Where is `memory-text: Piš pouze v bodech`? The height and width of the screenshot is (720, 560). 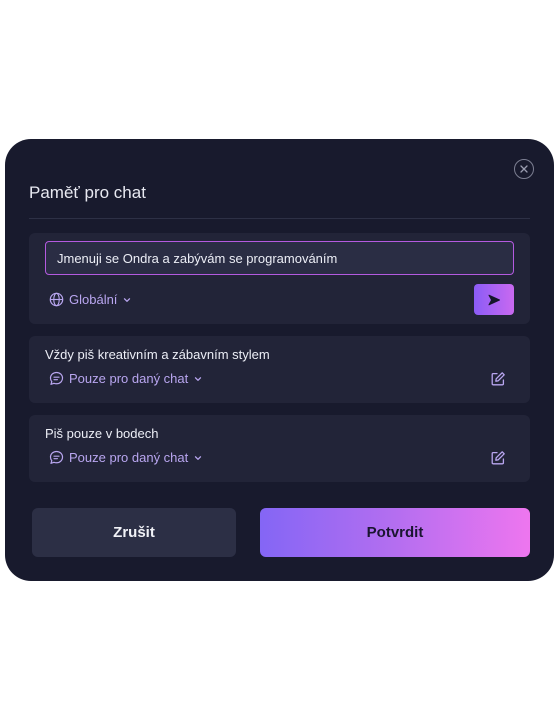 memory-text: Piš pouze v bodech is located at coordinates (102, 433).